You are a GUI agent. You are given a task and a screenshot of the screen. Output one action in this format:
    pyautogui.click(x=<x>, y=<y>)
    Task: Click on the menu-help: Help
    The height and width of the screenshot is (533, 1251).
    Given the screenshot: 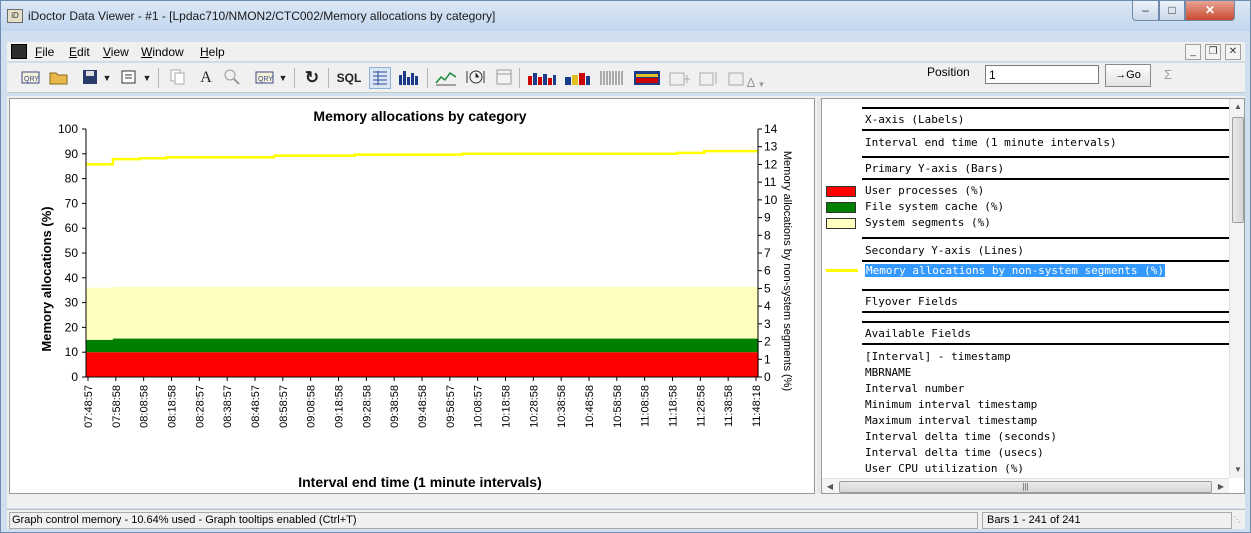 What is the action you would take?
    pyautogui.click(x=212, y=52)
    